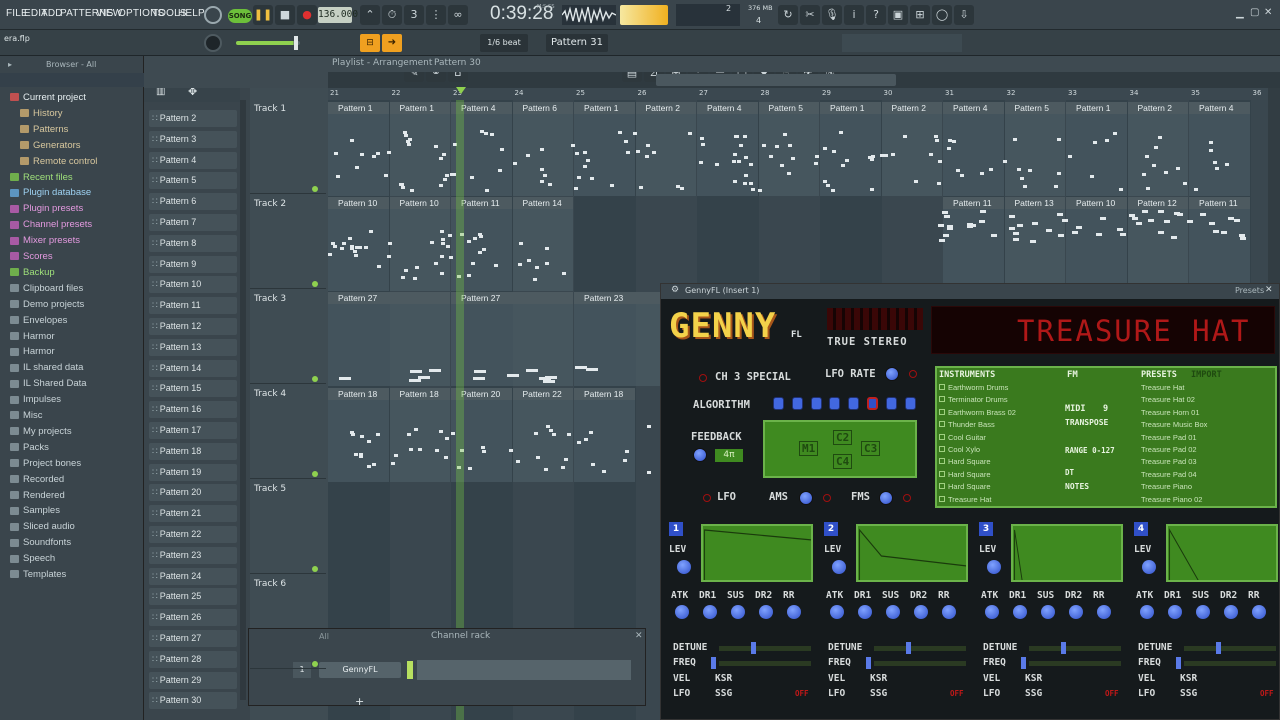 The height and width of the screenshot is (720, 1280). I want to click on stop-button: ■, so click(285, 15).